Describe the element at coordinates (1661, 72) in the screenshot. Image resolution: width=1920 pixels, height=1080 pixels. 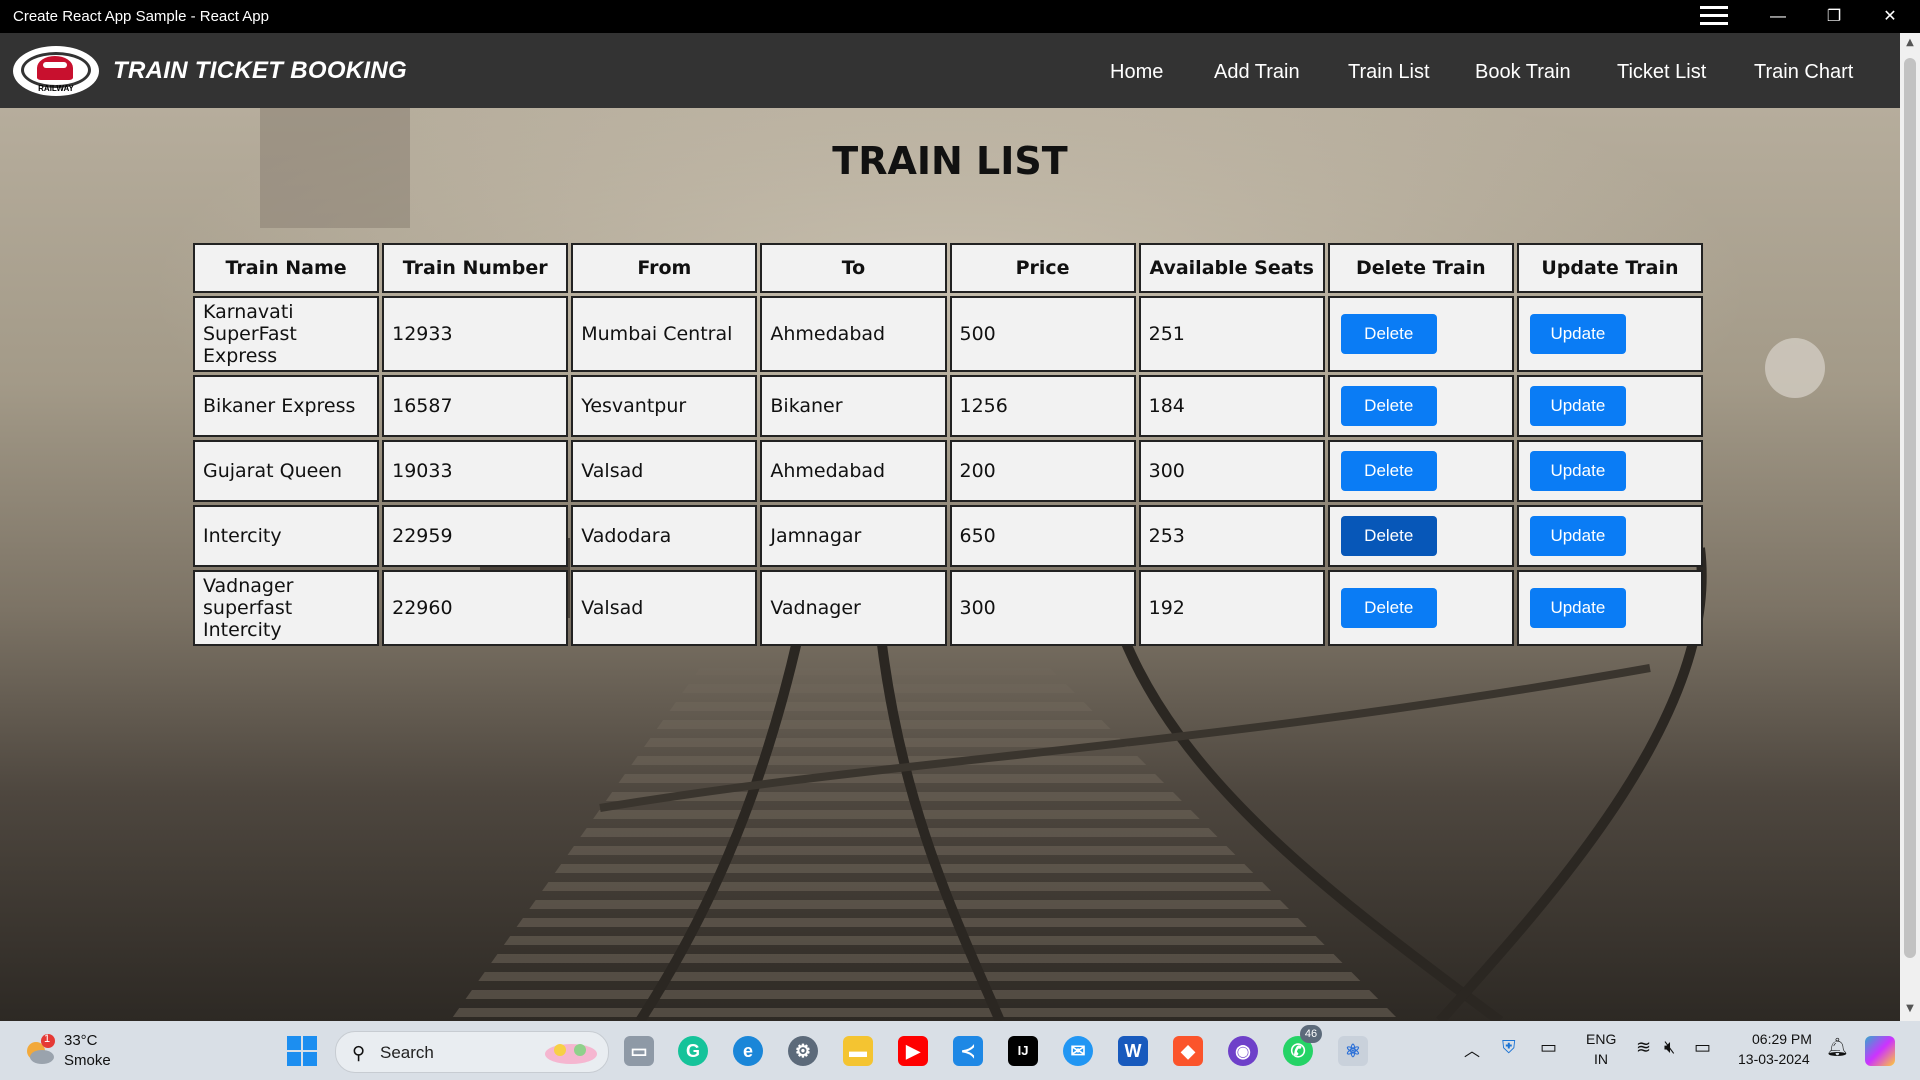
I see `nav-ticket-list: Ticket List` at that location.